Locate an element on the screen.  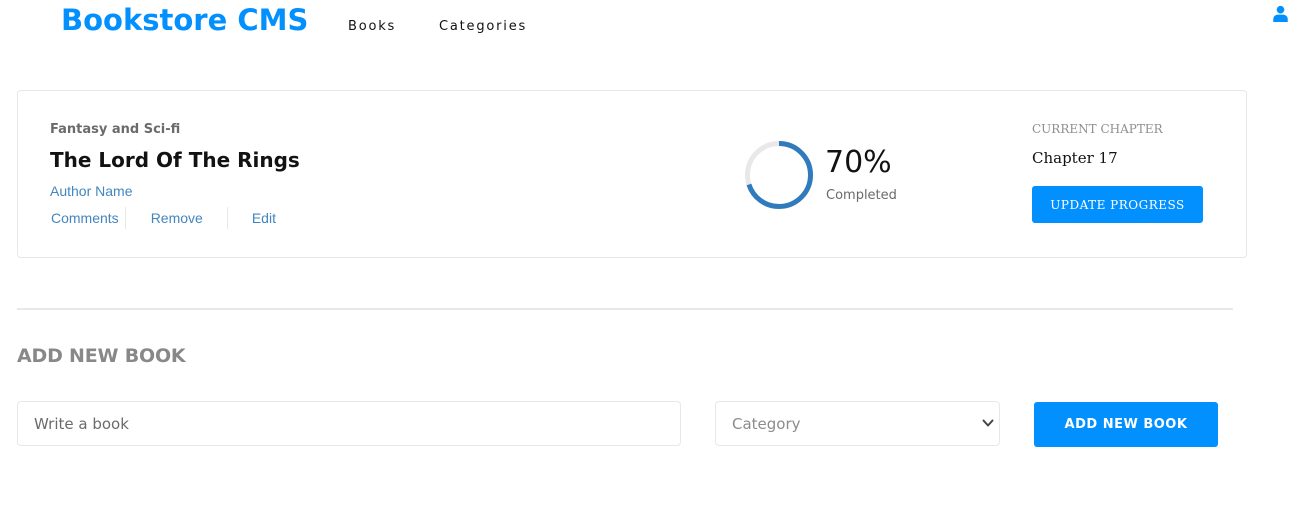
add-book-button: ADD NEW BOOK is located at coordinates (1126, 424).